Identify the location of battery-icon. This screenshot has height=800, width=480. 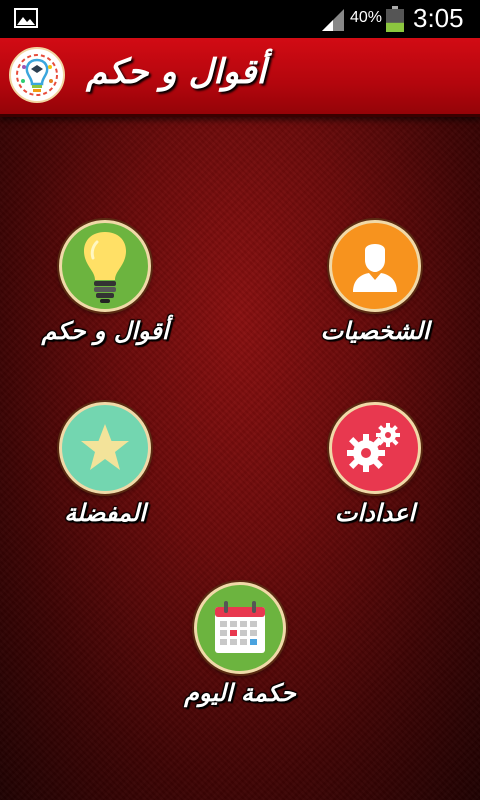
(395, 19).